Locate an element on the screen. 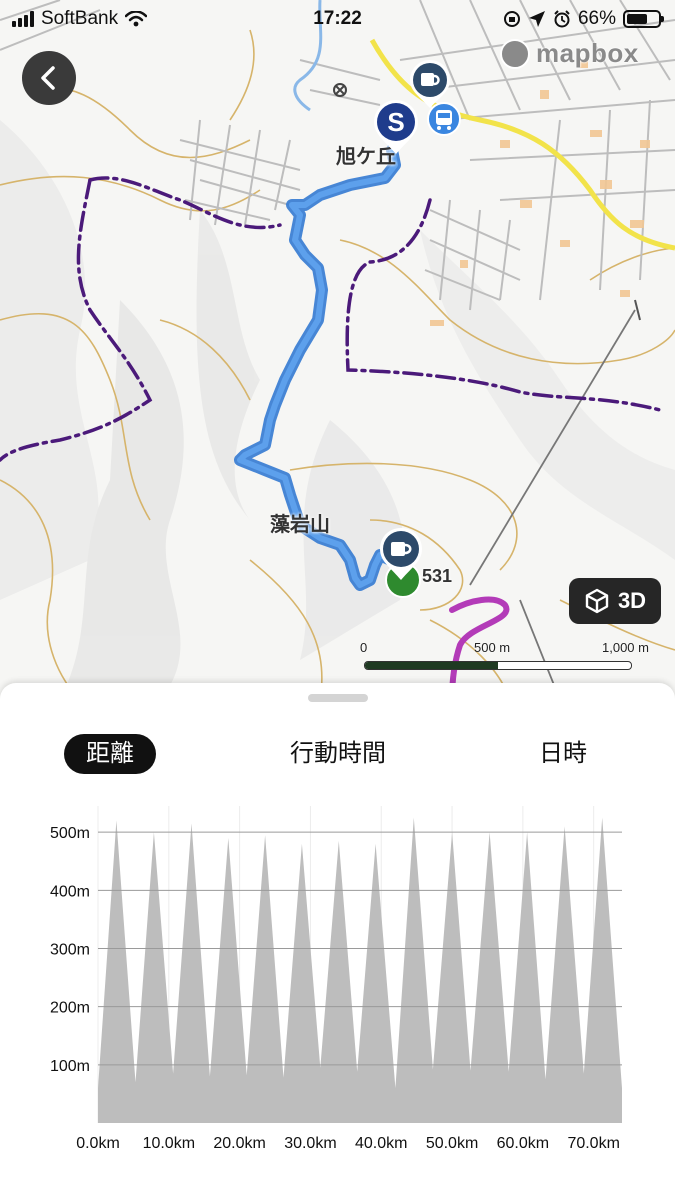  scale-bar: 0 500 m 1,000 m is located at coordinates (510, 655).